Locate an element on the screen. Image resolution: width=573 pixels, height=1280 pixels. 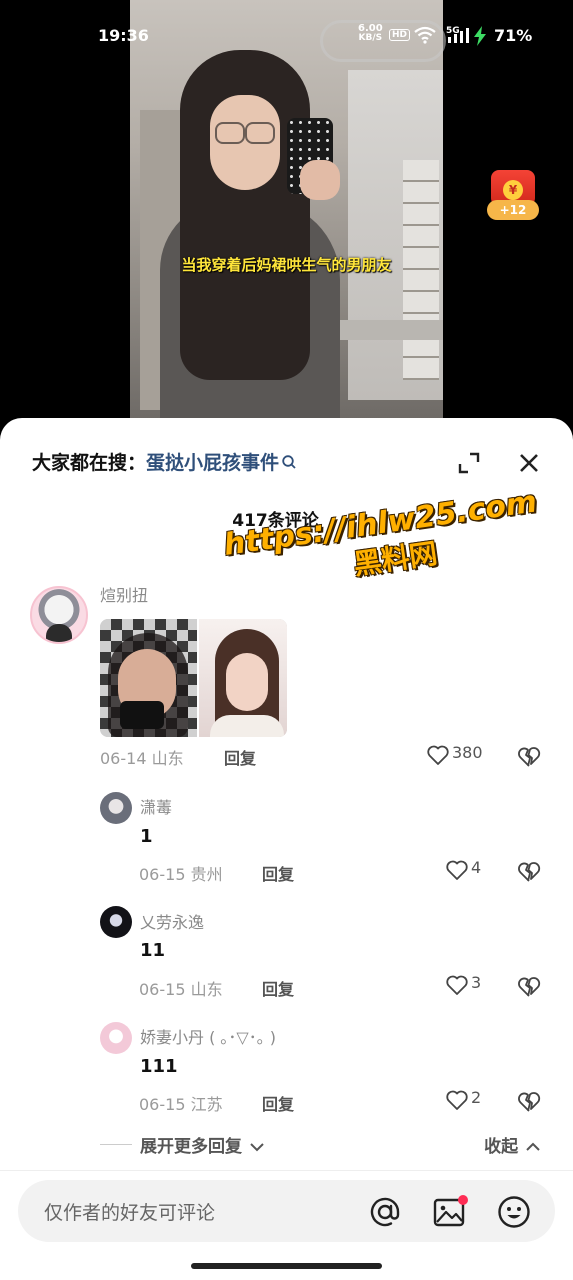
comment-image-face-right is located at coordinates (247, 682).